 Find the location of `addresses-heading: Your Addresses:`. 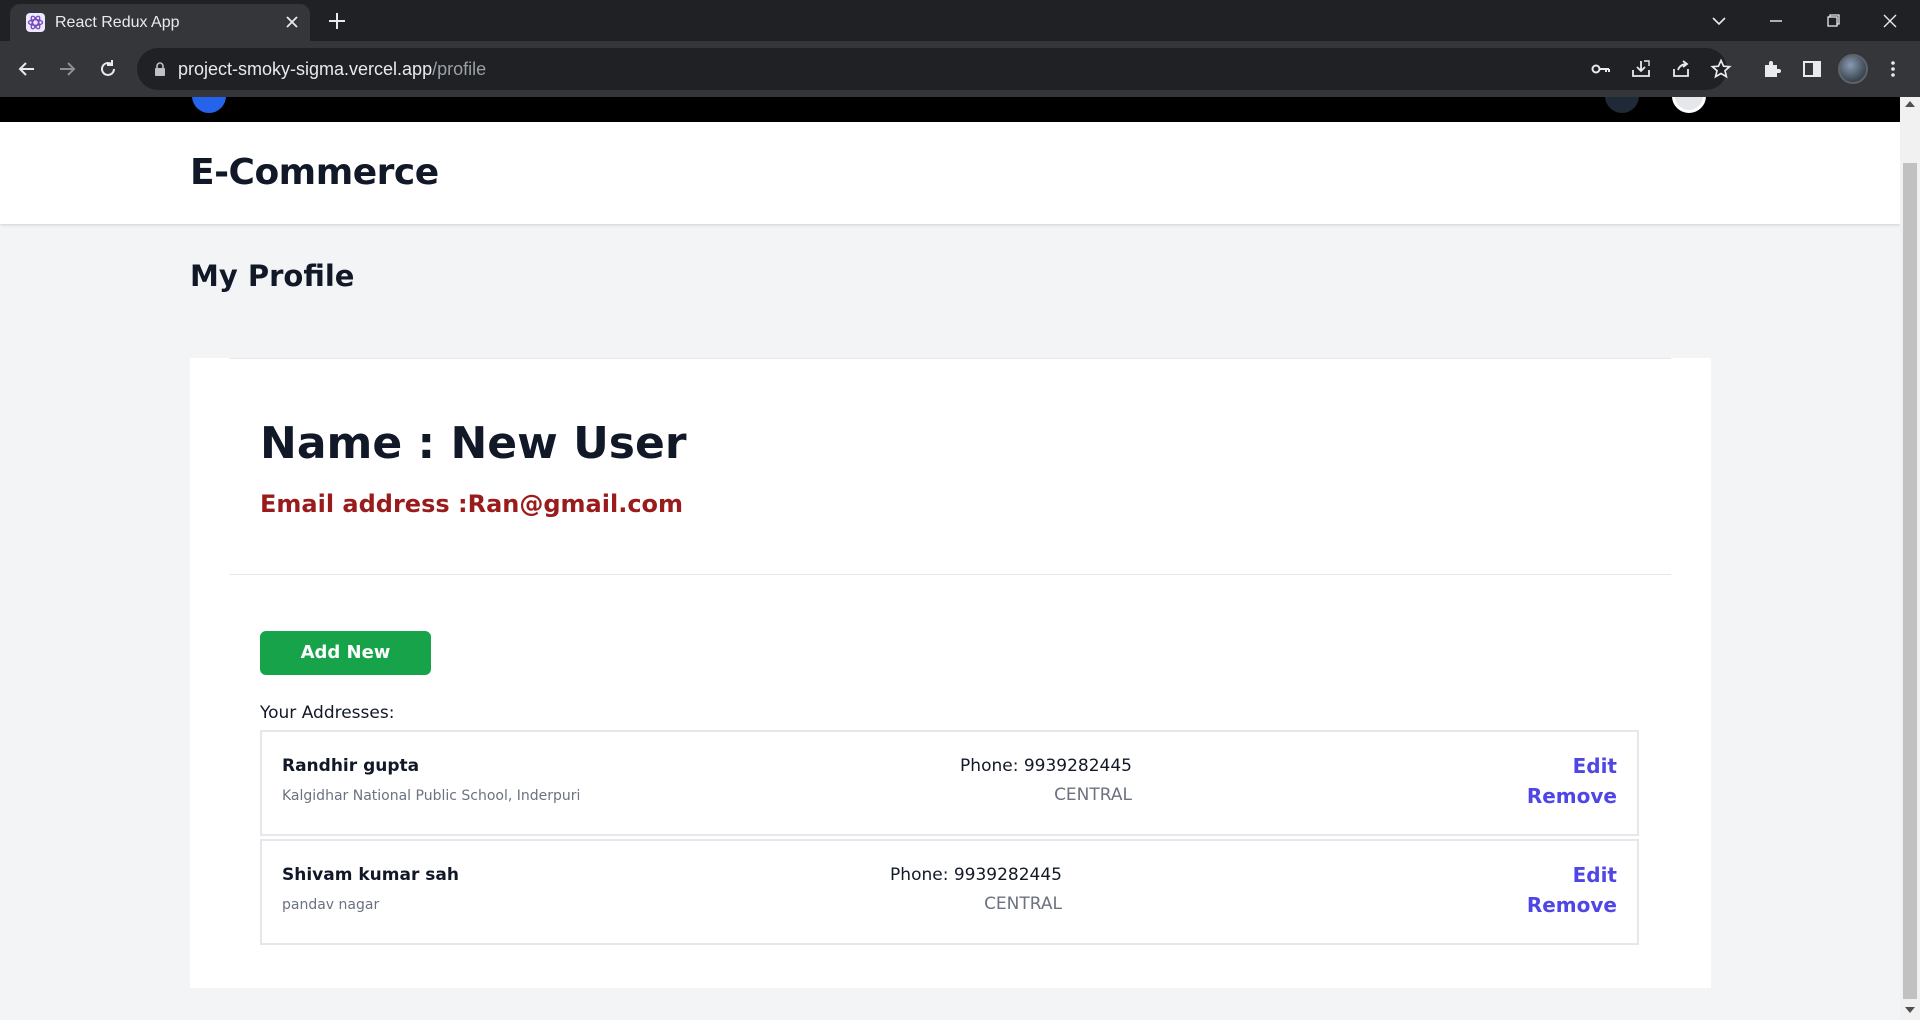

addresses-heading: Your Addresses: is located at coordinates (327, 713).